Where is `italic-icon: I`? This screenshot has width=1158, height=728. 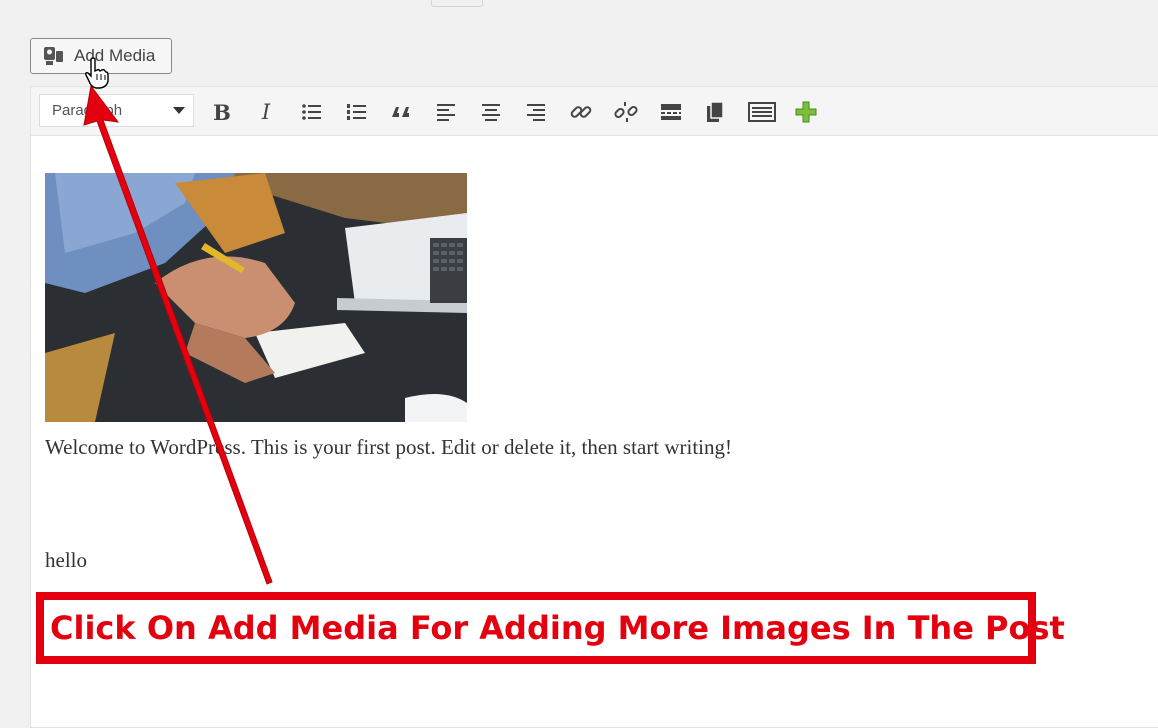
italic-icon: I is located at coordinates (266, 112).